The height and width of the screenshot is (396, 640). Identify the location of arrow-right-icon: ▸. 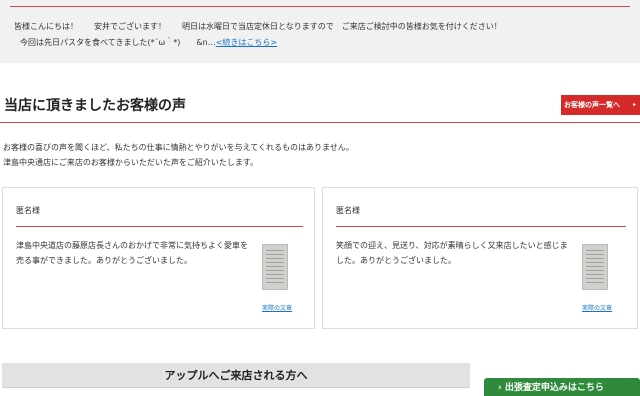
(634, 104).